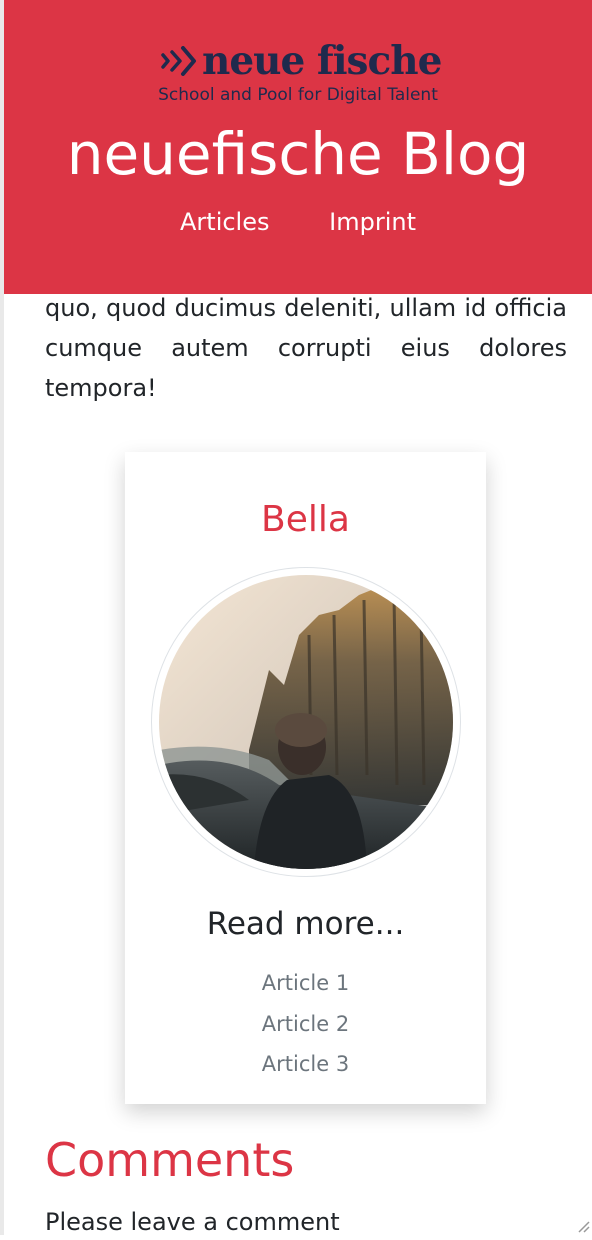 This screenshot has height=1240, width=592. Describe the element at coordinates (298, 154) in the screenshot. I see `page-title: neuefische Blog` at that location.